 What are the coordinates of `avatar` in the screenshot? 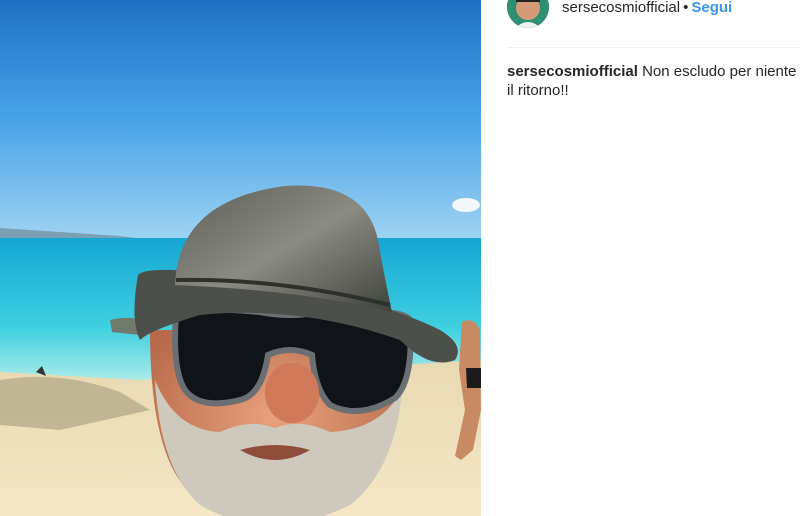 It's located at (528, 14).